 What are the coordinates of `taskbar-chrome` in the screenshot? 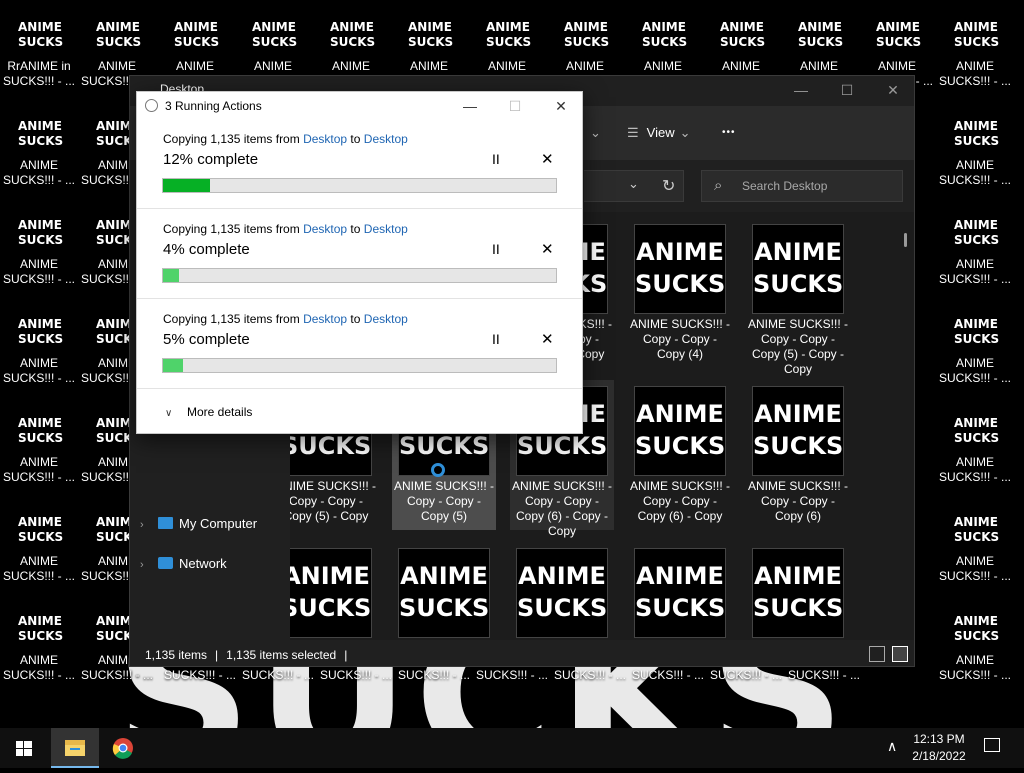 It's located at (123, 748).